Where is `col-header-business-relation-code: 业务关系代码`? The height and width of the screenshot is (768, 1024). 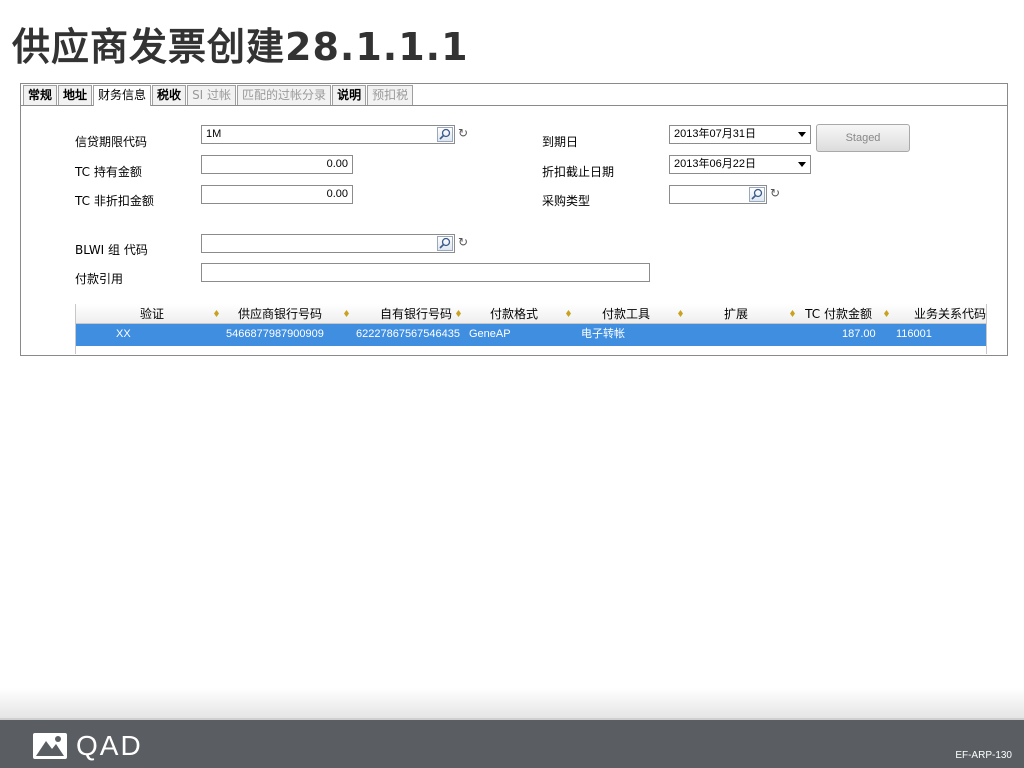 col-header-business-relation-code: 业务关系代码 is located at coordinates (938, 314).